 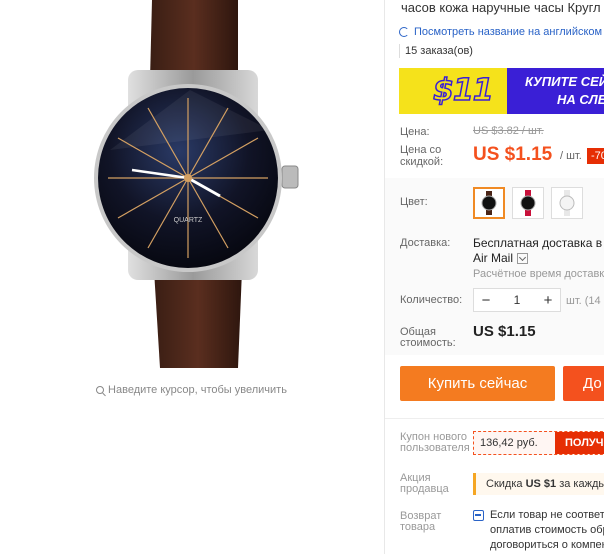 I want to click on quantity-plus-button: +, so click(x=548, y=300).